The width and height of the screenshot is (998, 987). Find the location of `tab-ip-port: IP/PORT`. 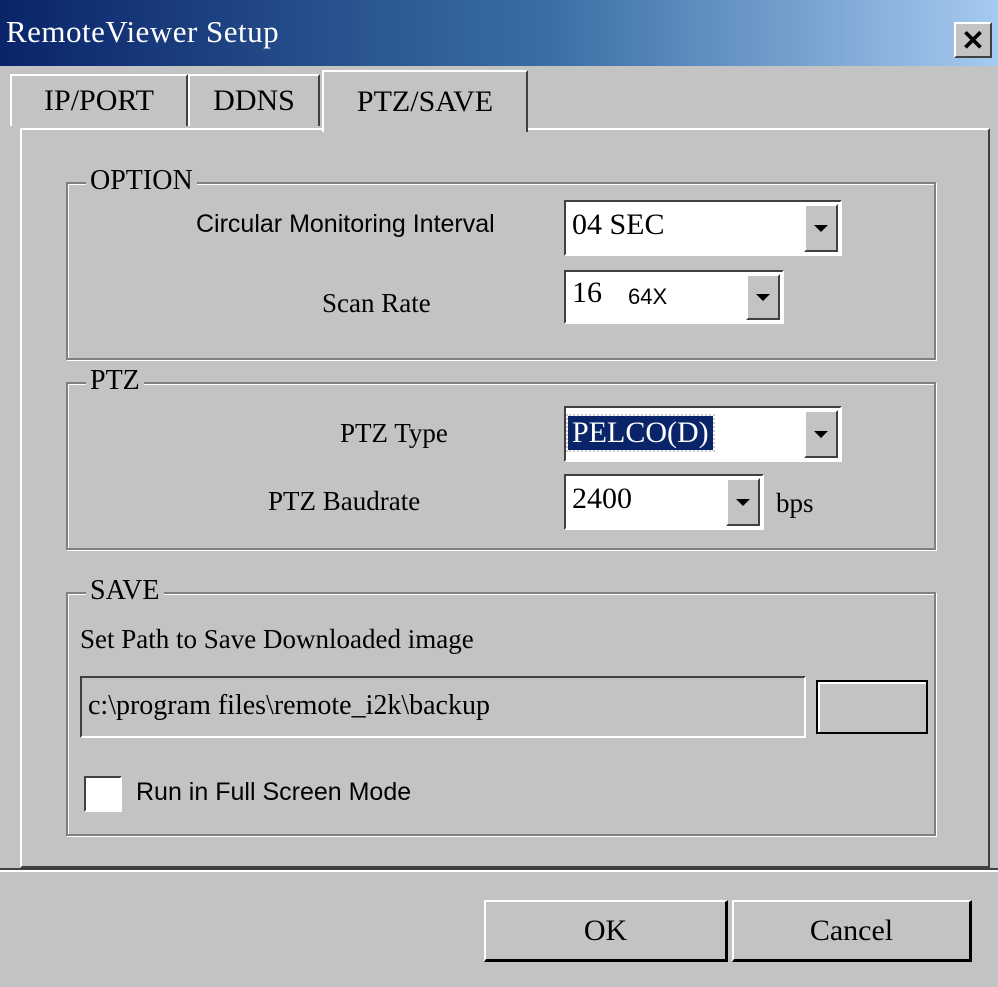

tab-ip-port: IP/PORT is located at coordinates (99, 100).